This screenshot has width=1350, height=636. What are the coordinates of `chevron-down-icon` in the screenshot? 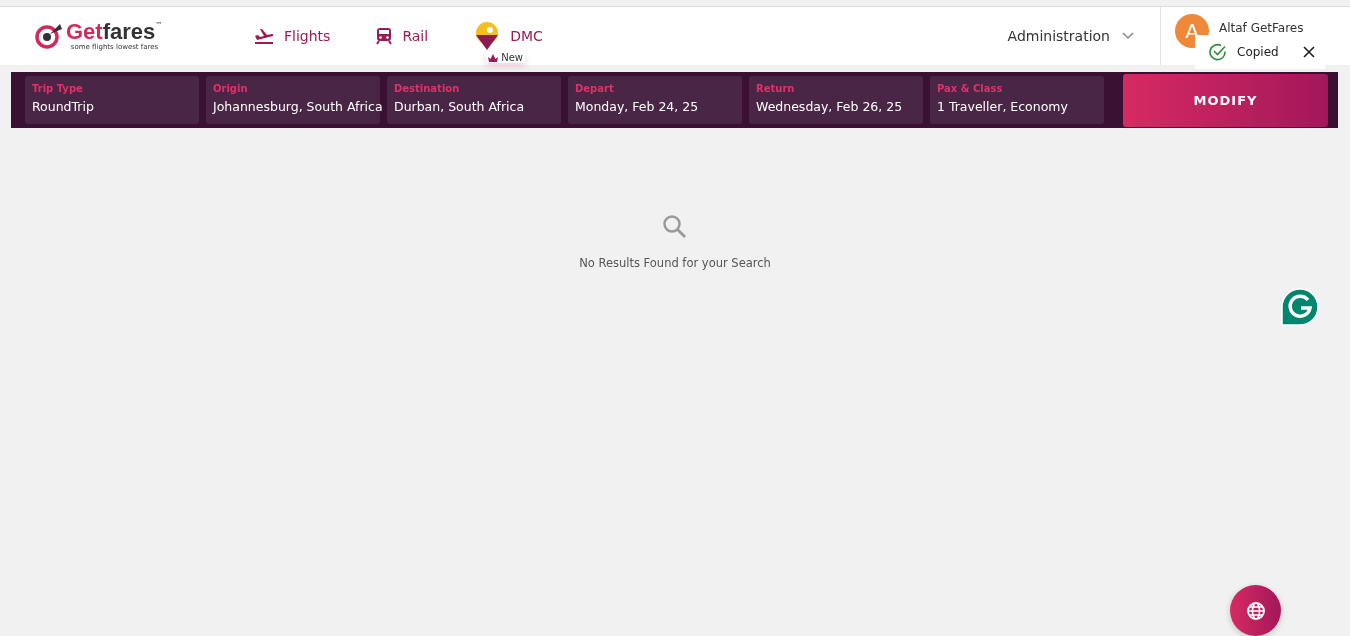 It's located at (1128, 36).